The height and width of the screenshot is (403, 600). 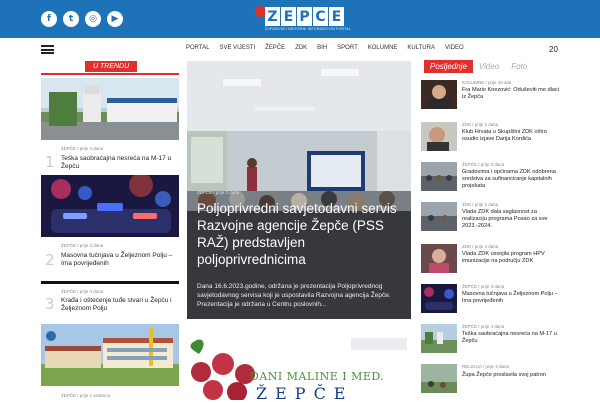 I want to click on menu-item-zepce: ŽEPČE, so click(x=275, y=48).